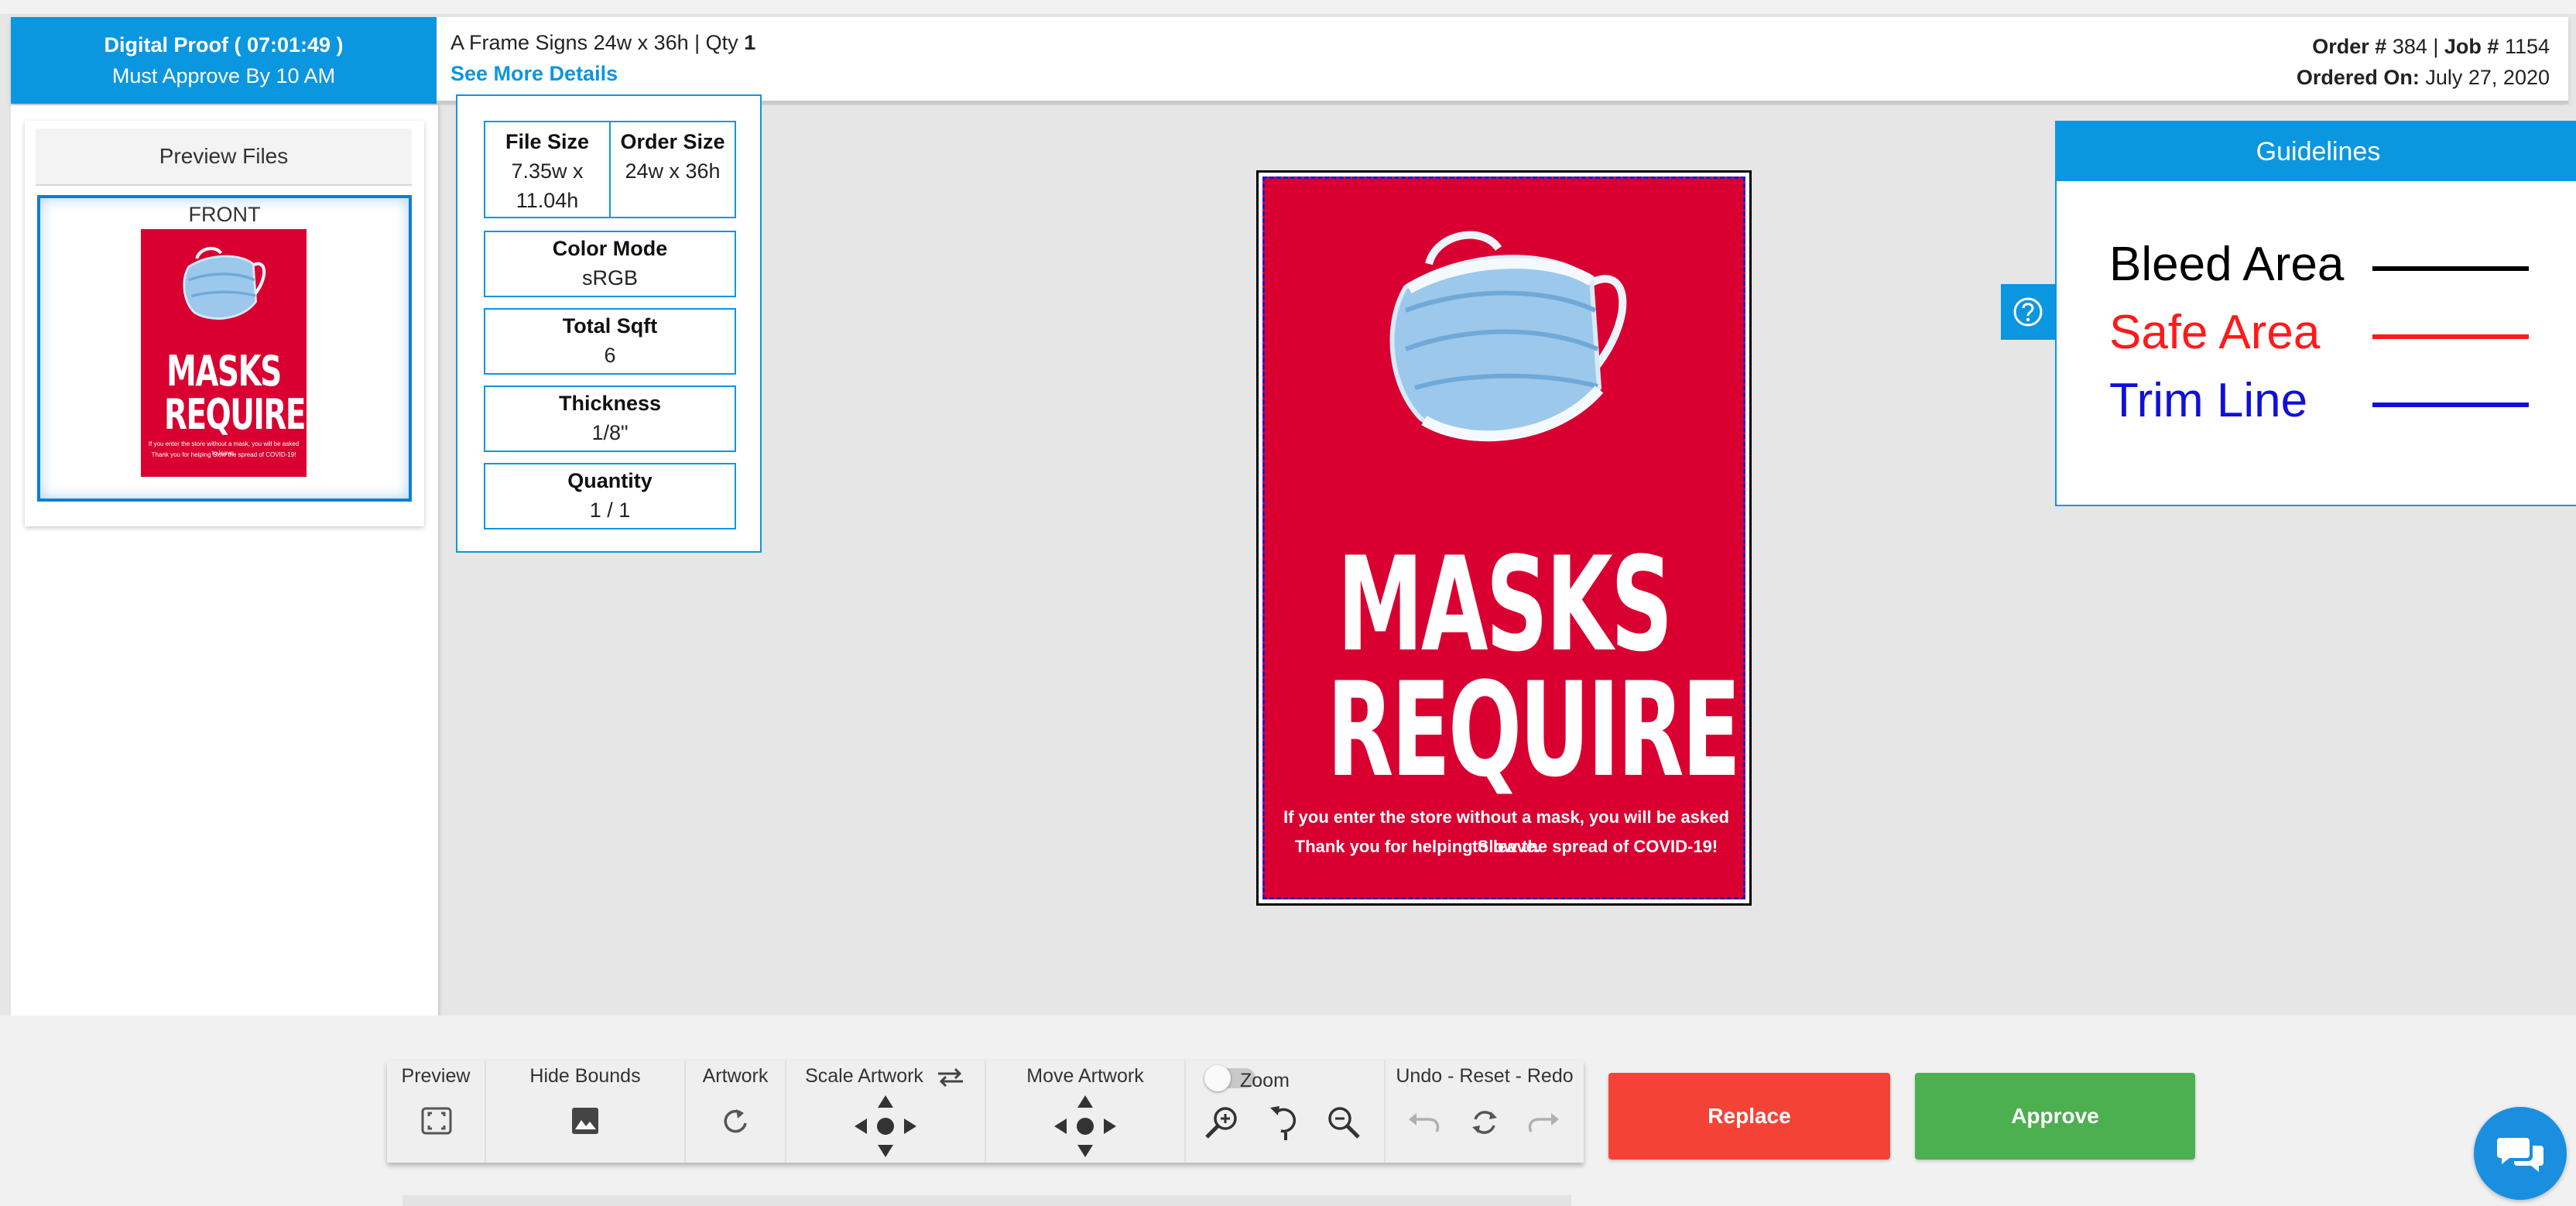 The image size is (2576, 1206). What do you see at coordinates (1217, 1078) in the screenshot?
I see `zoom-toggle-knob` at bounding box center [1217, 1078].